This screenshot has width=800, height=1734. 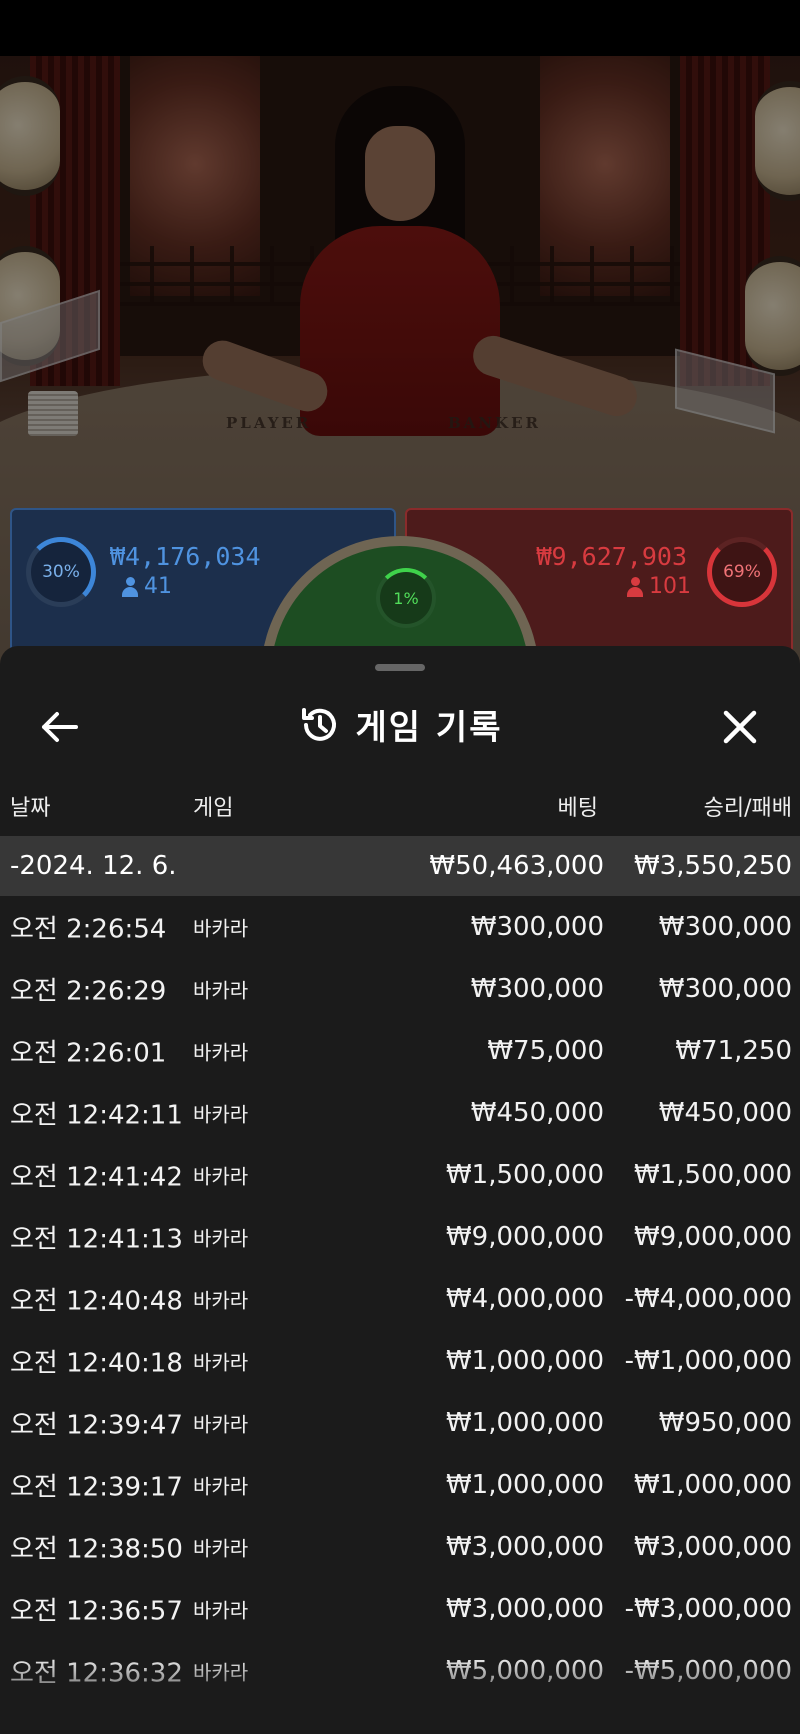 I want to click on row-time: 오전 12:38:50, so click(x=96, y=1549).